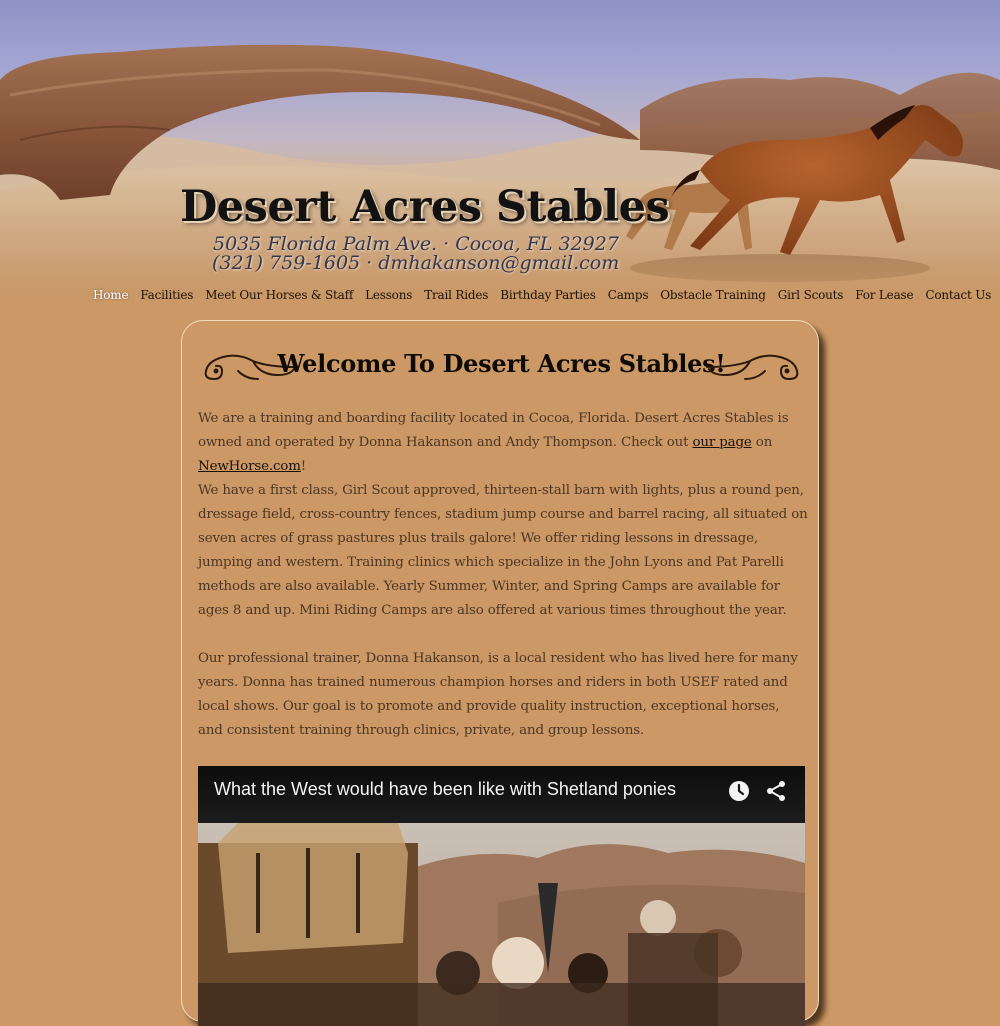 Image resolution: width=1000 pixels, height=1026 pixels. Describe the element at coordinates (548, 295) in the screenshot. I see `nav-item-birthday-parties: Birthday Parties` at that location.